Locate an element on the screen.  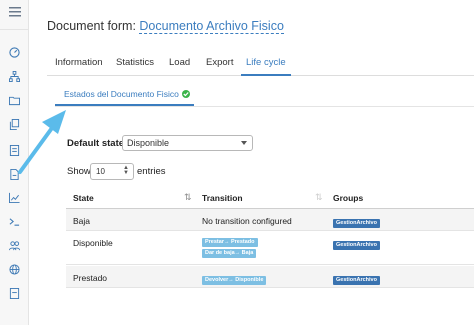
subtab-estados: Estados del Documento Fisico is located at coordinates (124, 94).